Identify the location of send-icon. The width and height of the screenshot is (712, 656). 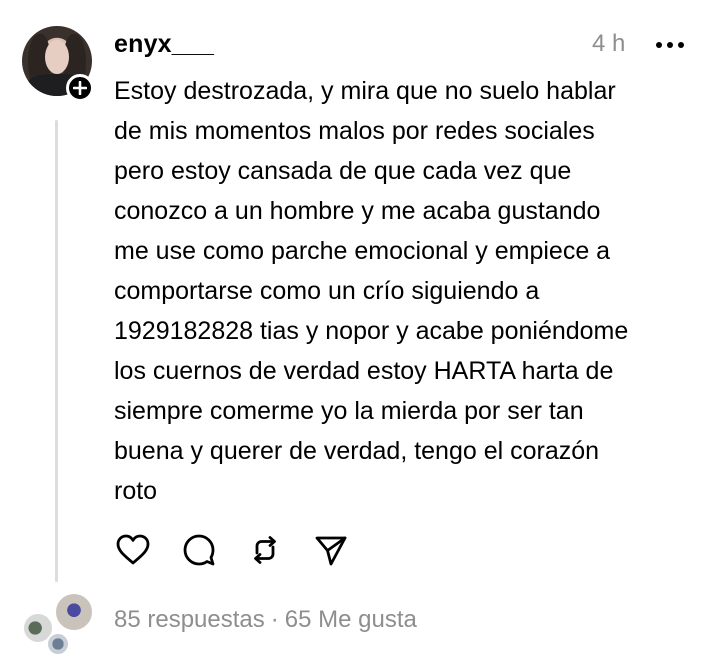
(331, 551).